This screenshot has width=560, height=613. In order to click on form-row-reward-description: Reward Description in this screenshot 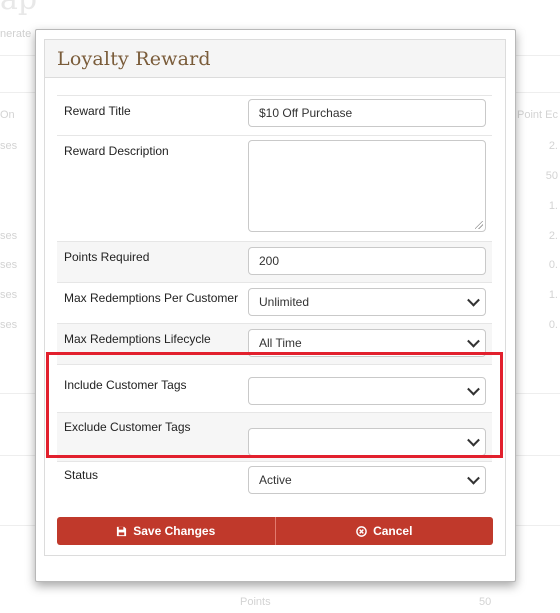, I will do `click(274, 188)`.